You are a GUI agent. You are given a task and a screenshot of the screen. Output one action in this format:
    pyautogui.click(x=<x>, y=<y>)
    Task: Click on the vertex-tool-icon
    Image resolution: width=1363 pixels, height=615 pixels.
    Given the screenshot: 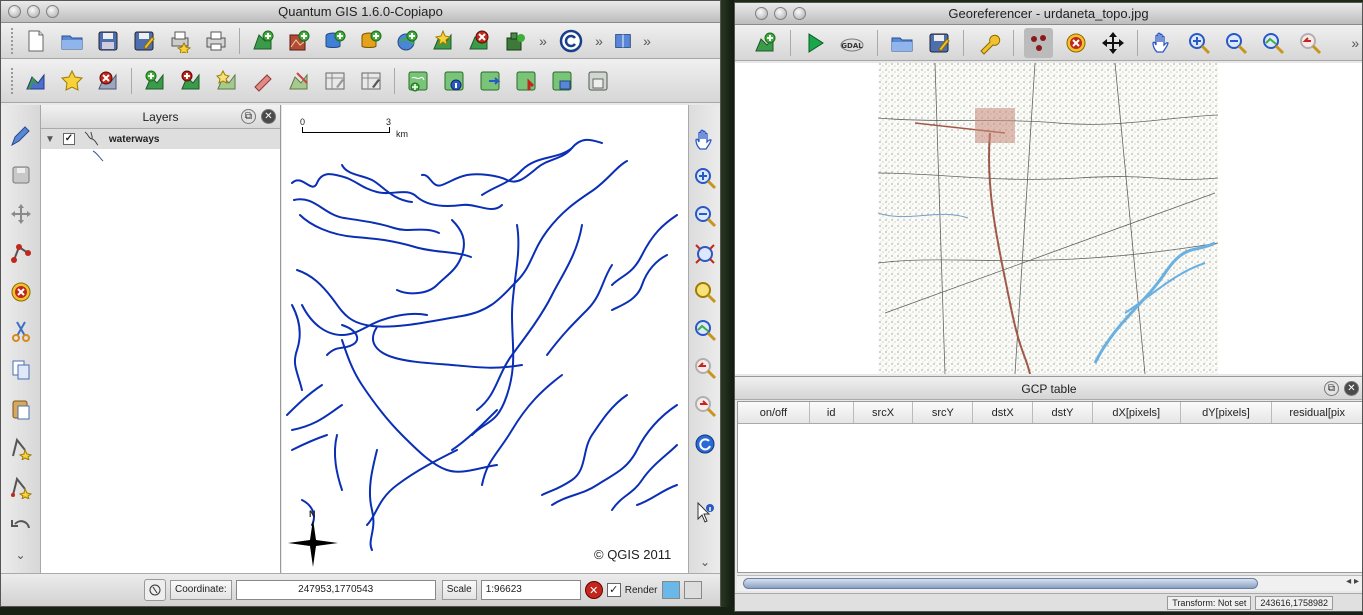 What is the action you would take?
    pyautogui.click(x=299, y=81)
    